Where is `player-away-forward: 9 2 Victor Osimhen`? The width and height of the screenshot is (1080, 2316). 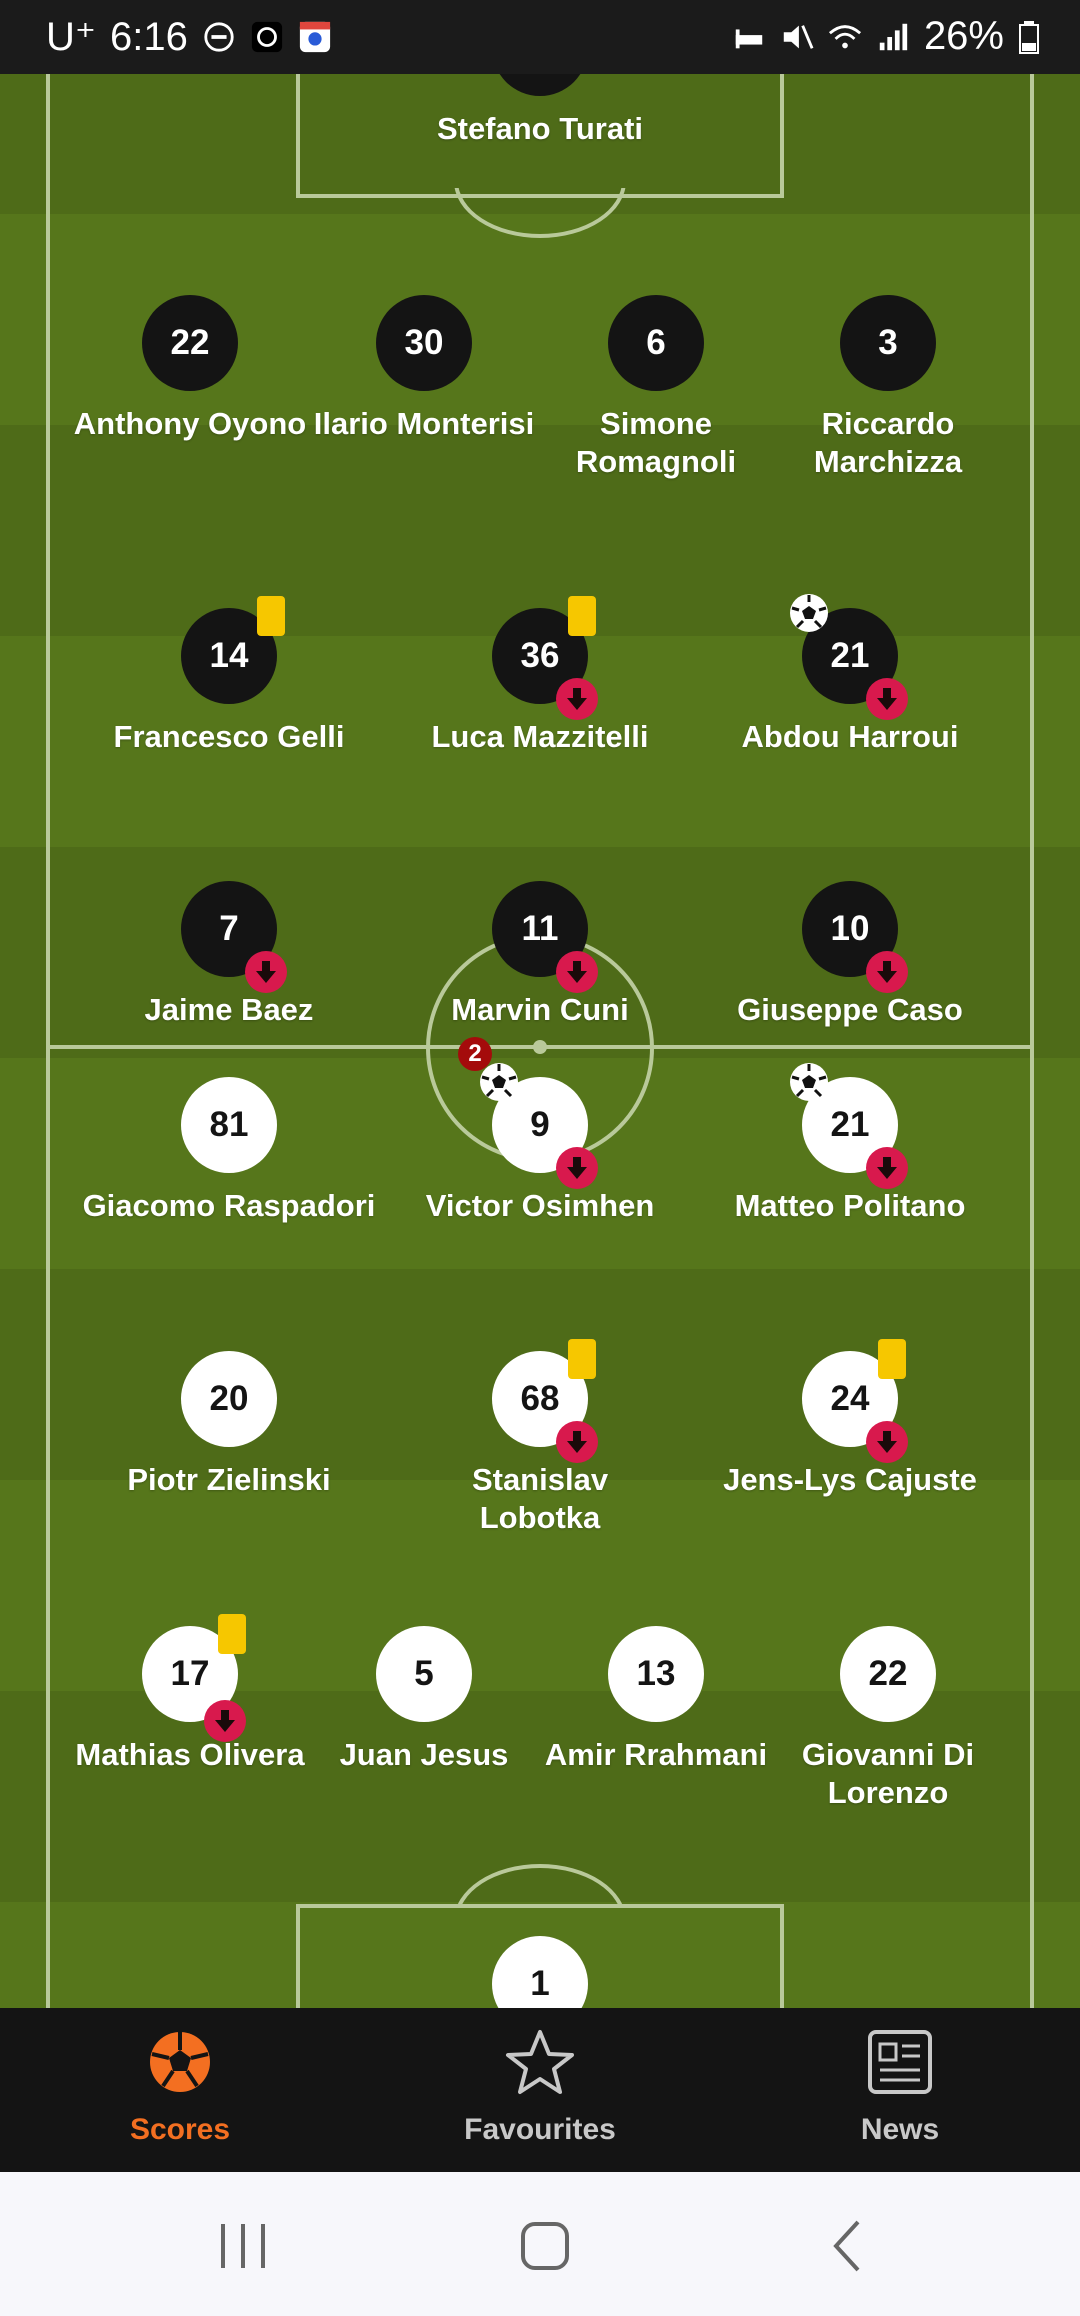
player-away-forward: 9 2 Victor Osimhen is located at coordinates (540, 1131).